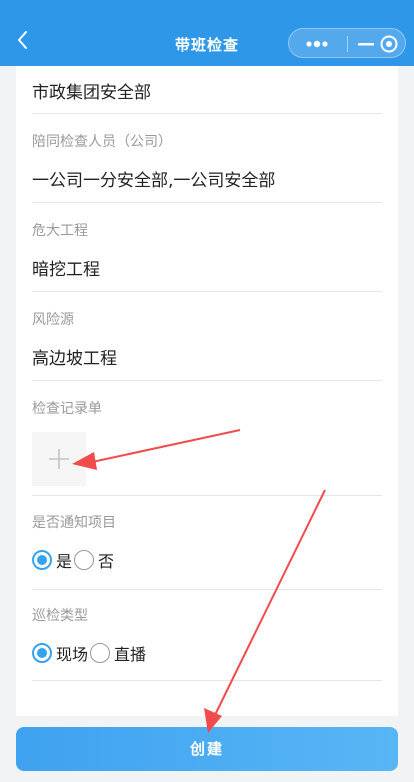 The height and width of the screenshot is (782, 414). What do you see at coordinates (64, 561) in the screenshot?
I see `radio-yes-label: 是` at bounding box center [64, 561].